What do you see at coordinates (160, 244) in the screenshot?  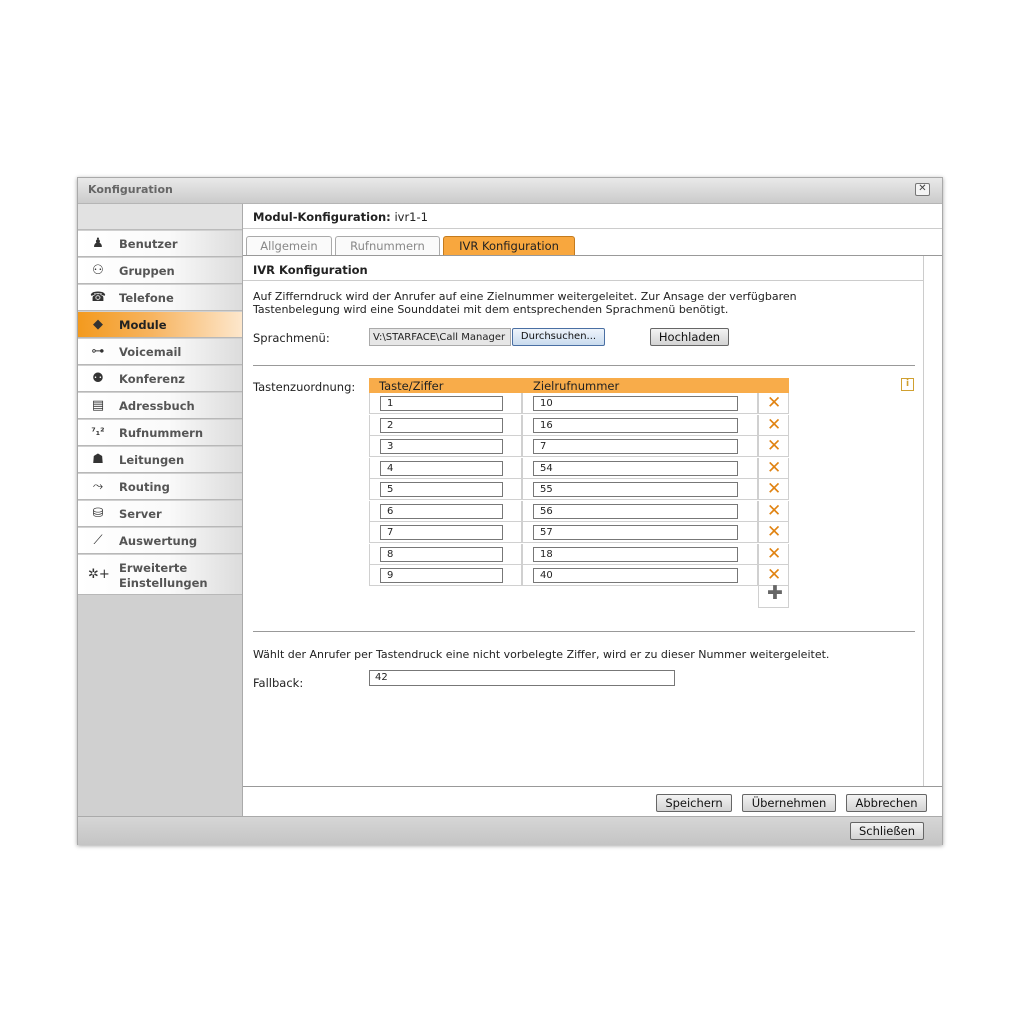 I see `sidebar-item-benutzer: ♟ Benutzer` at bounding box center [160, 244].